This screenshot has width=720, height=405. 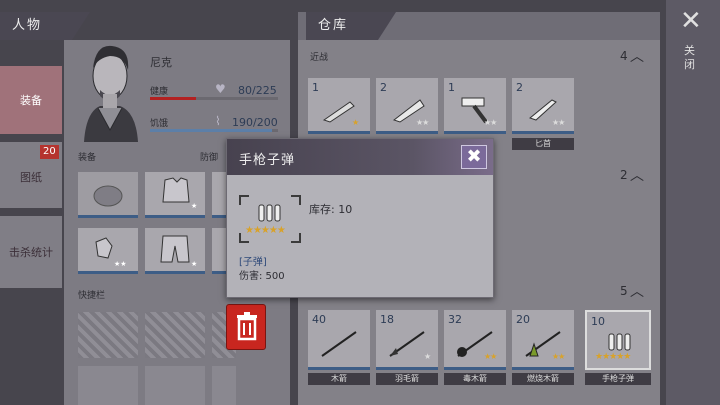 What do you see at coordinates (161, 62) in the screenshot?
I see `character-name: 尼克` at bounding box center [161, 62].